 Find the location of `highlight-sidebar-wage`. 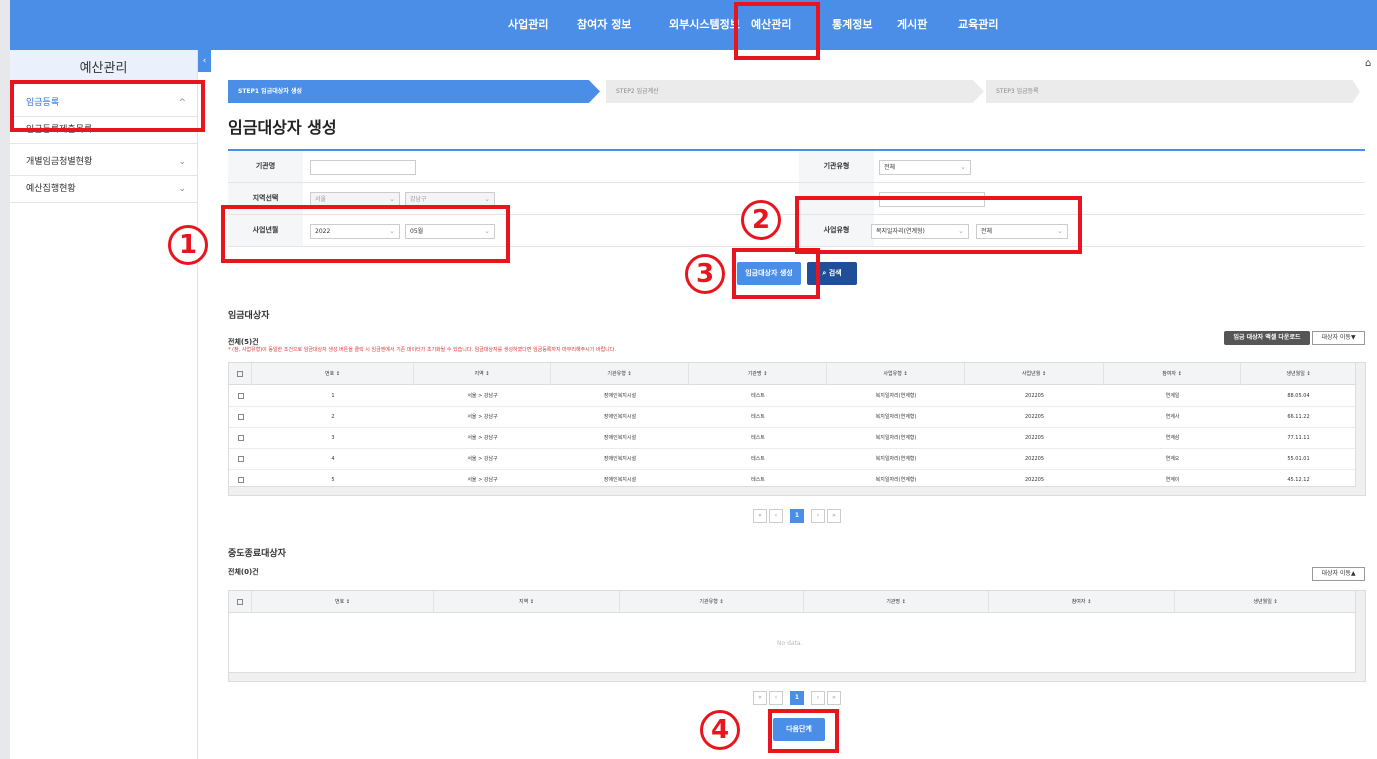

highlight-sidebar-wage is located at coordinates (107, 106).